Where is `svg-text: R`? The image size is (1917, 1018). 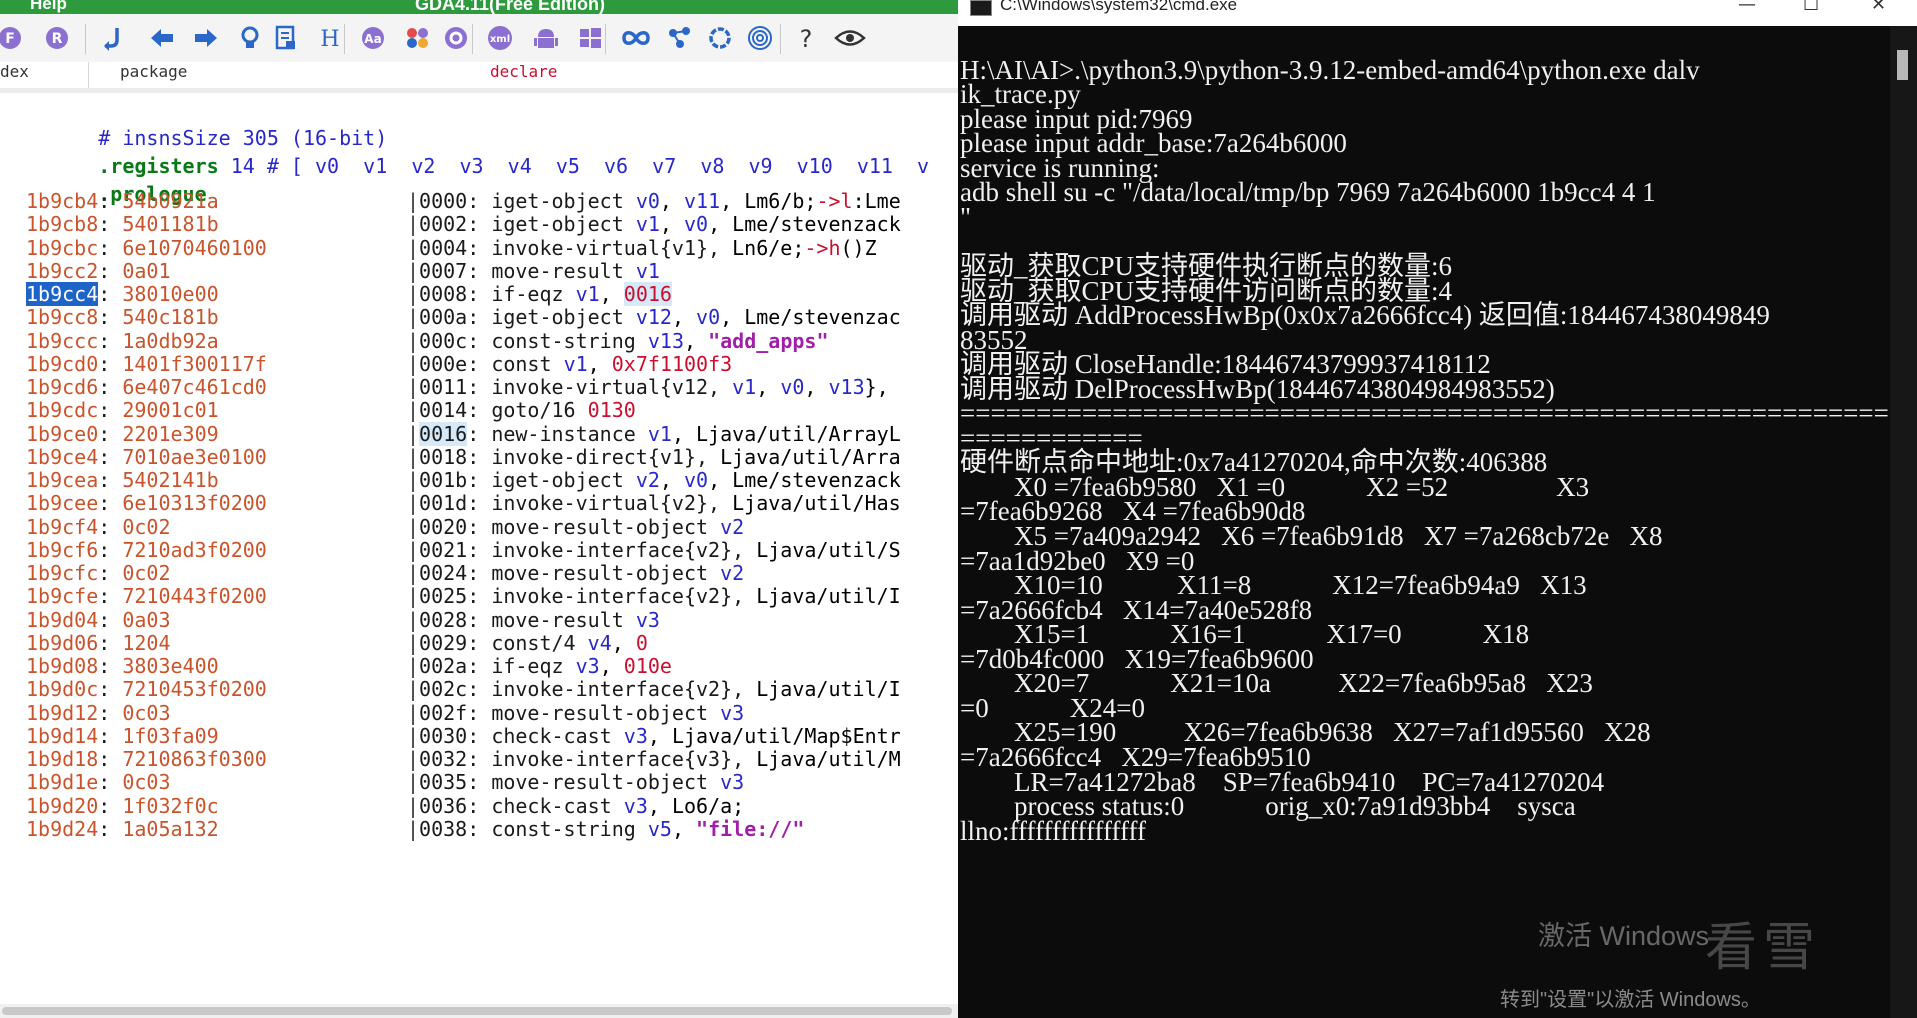
svg-text: R is located at coordinates (57, 39).